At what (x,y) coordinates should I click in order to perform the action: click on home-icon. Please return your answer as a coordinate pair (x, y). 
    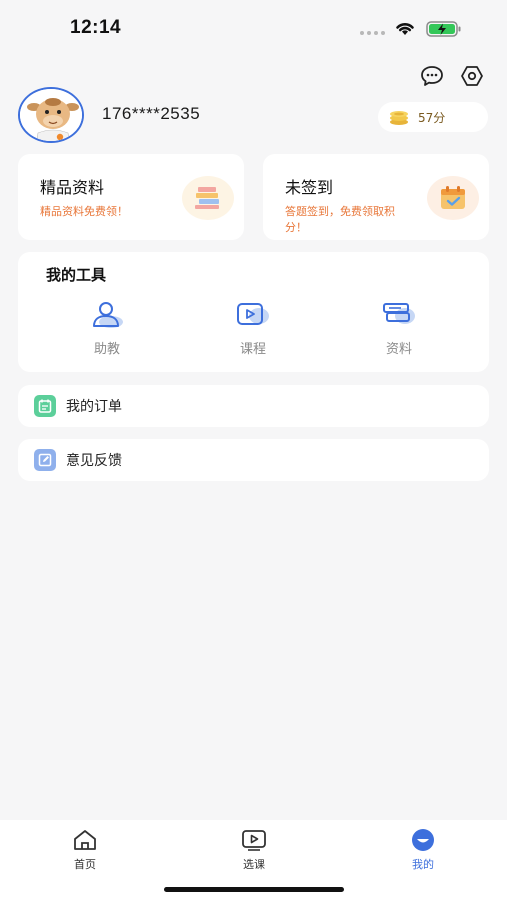
    Looking at the image, I should click on (85, 840).